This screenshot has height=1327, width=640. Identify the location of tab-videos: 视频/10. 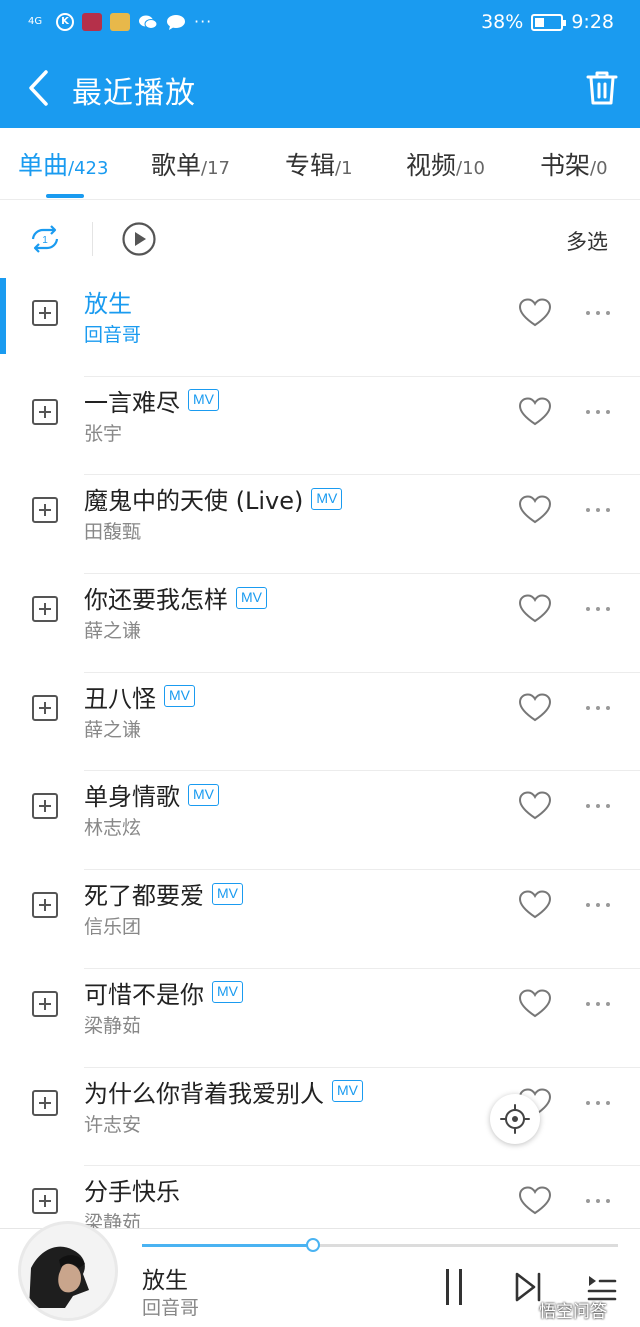
(445, 164).